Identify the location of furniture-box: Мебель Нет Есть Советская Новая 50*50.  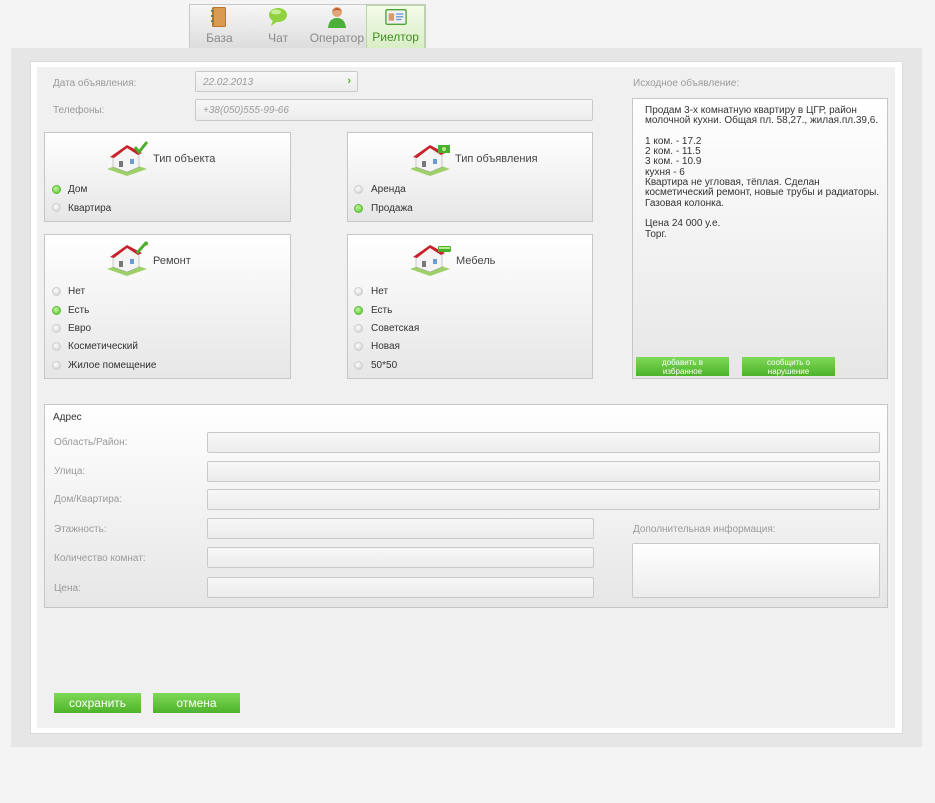
(470, 306).